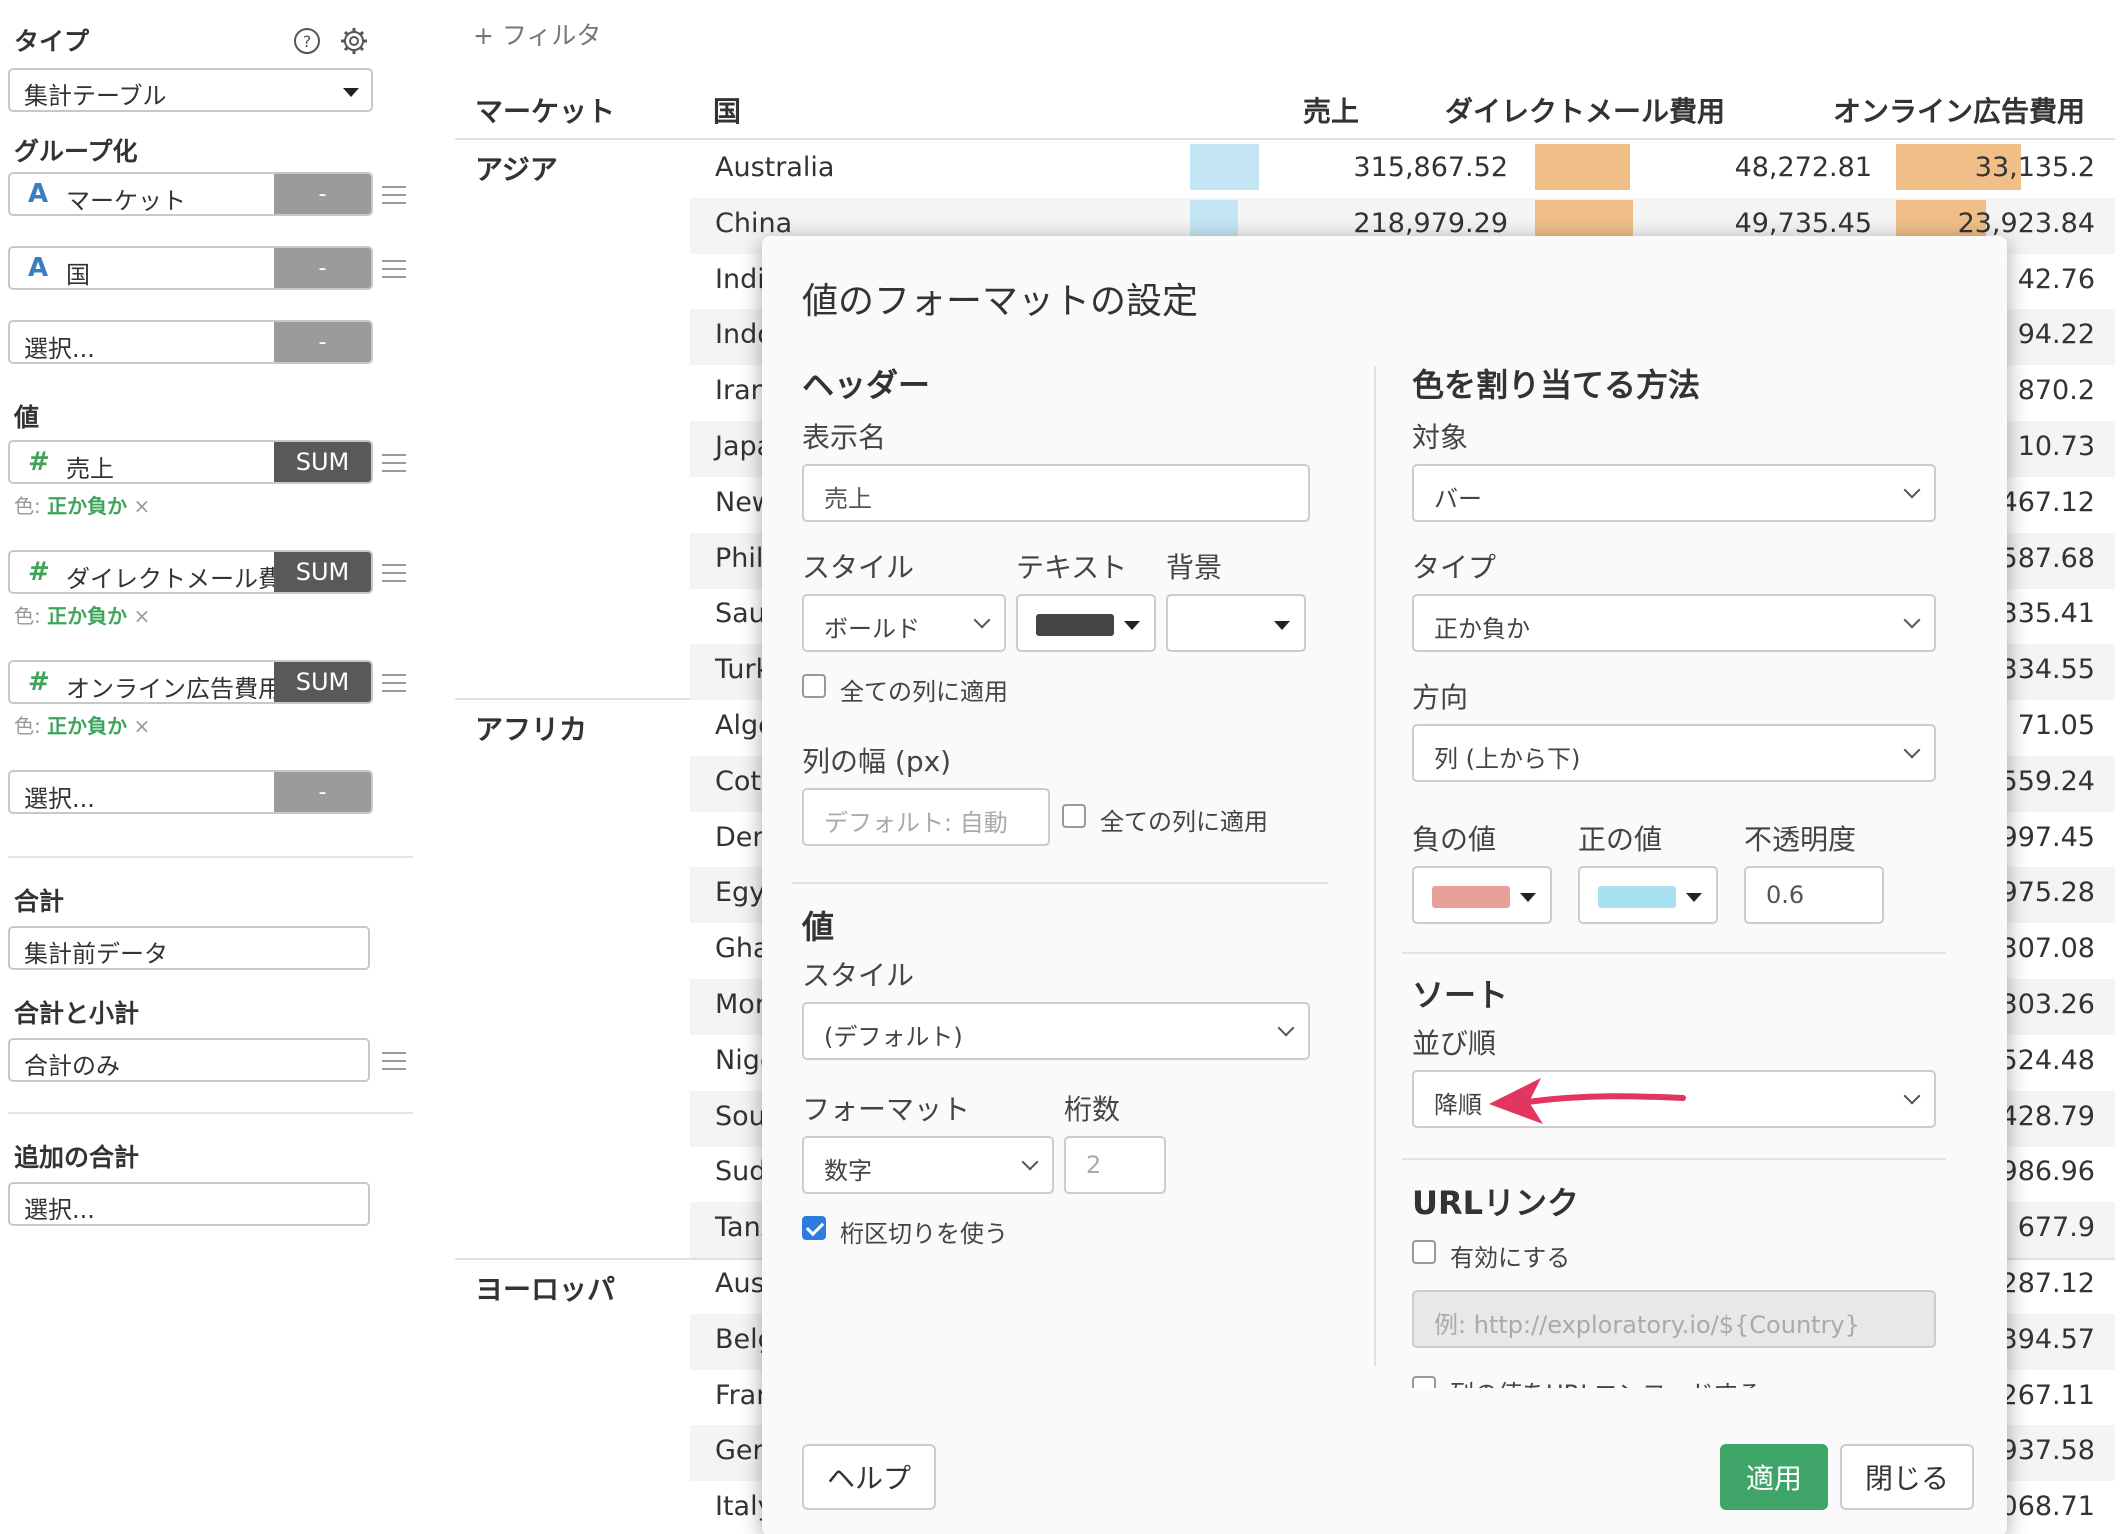 The image size is (2122, 1534). I want to click on type-label: タイプ, so click(1454, 567).